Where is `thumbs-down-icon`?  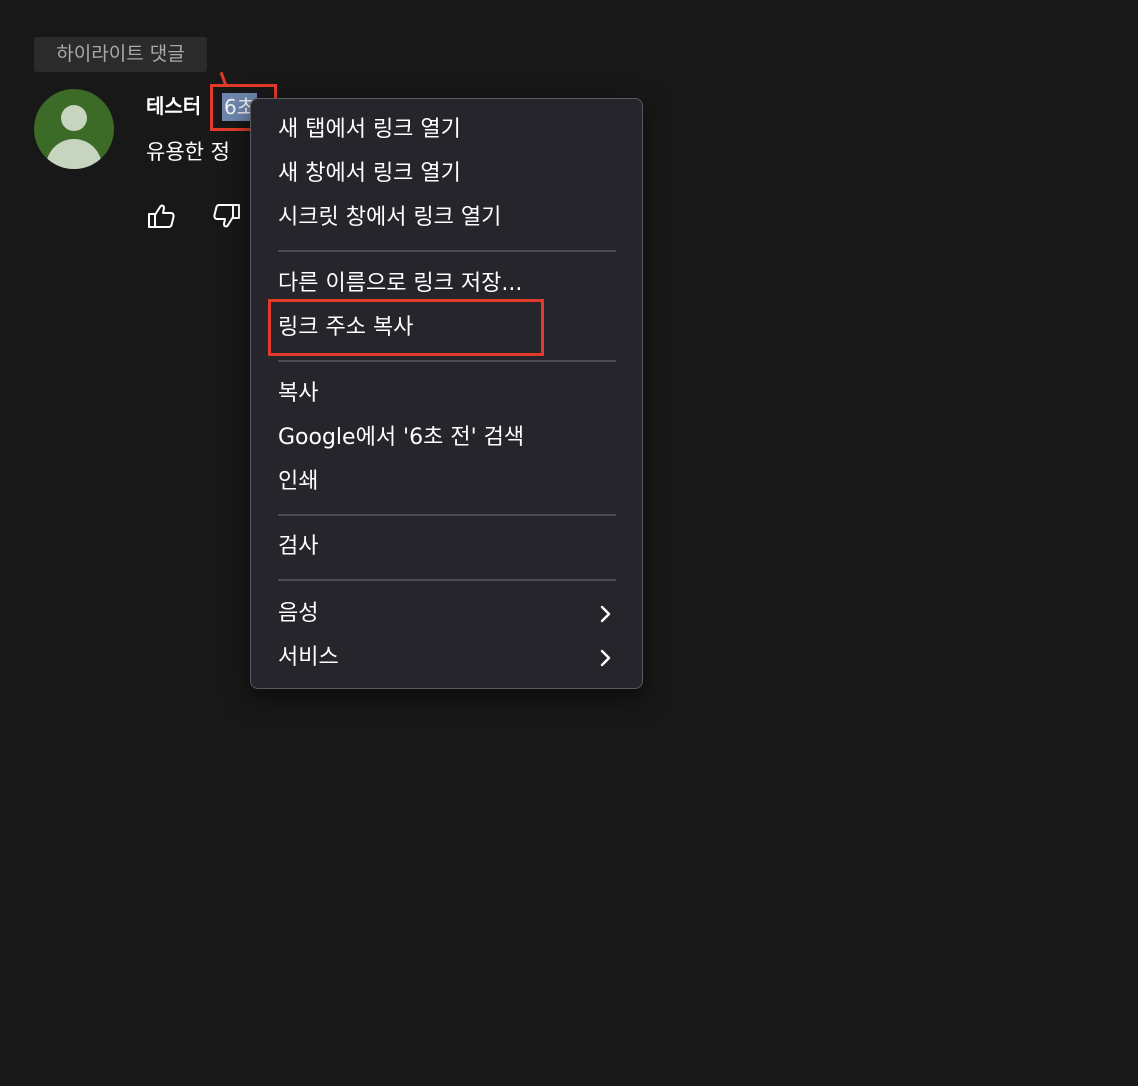
thumbs-down-icon is located at coordinates (226, 216).